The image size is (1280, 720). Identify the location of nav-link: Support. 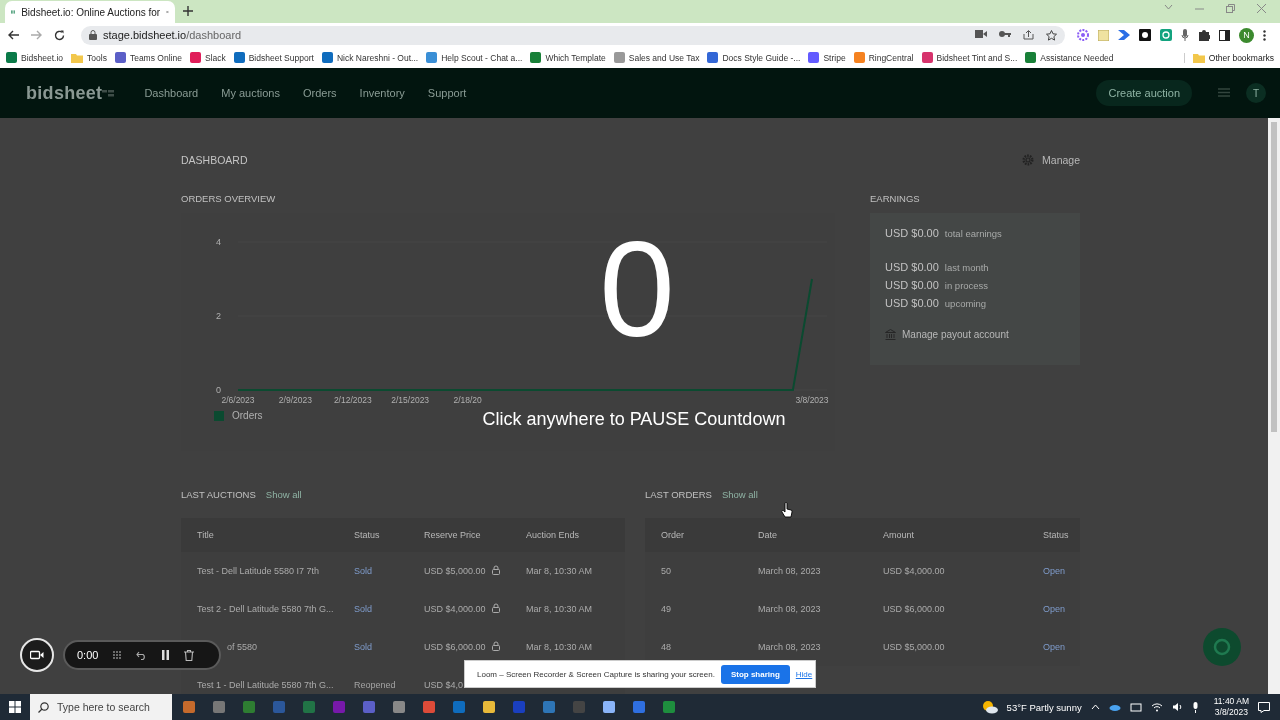
(447, 93).